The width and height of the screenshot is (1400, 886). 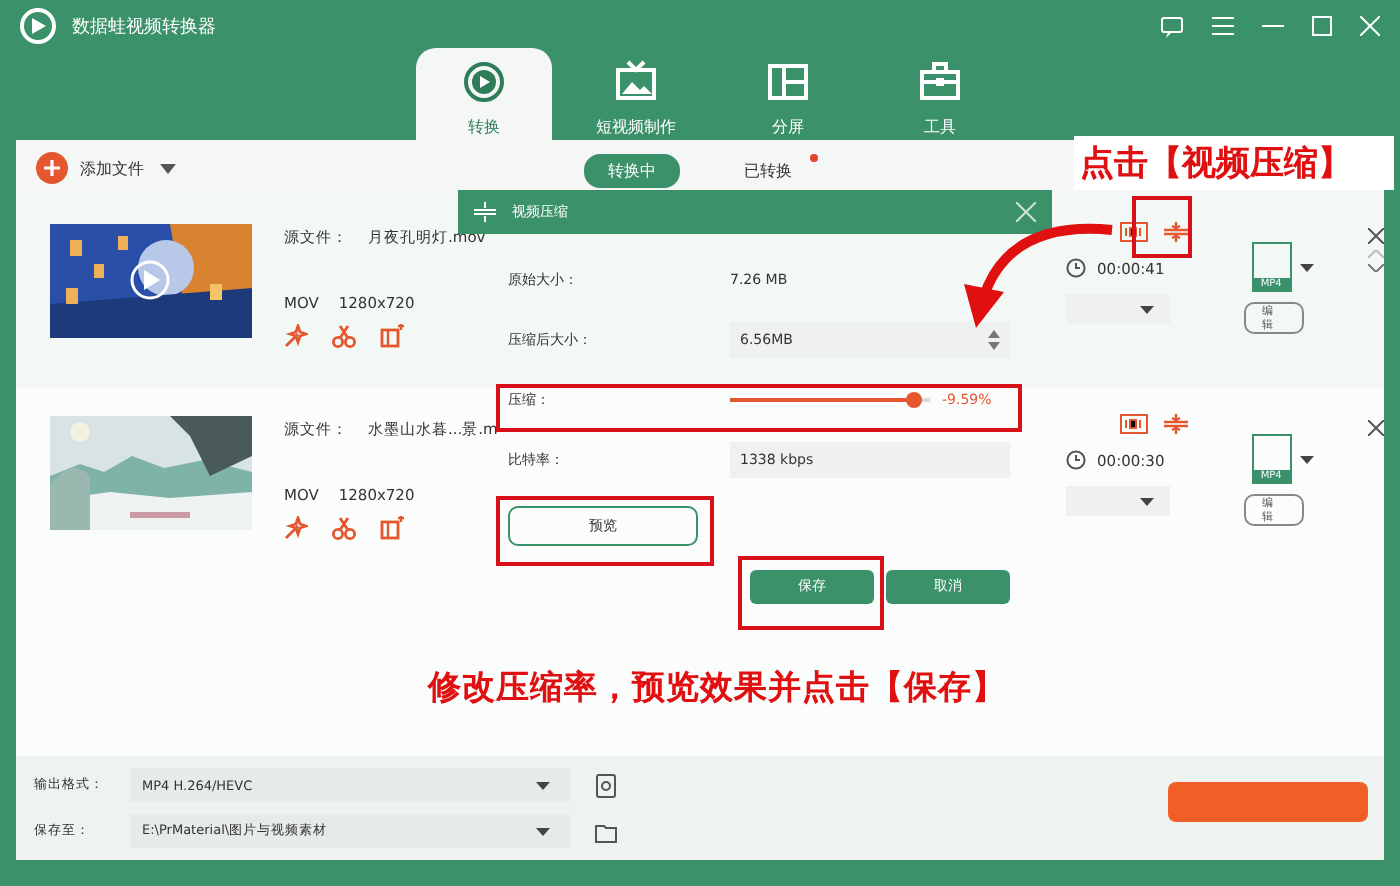 I want to click on highlight-box, so click(x=1162, y=227).